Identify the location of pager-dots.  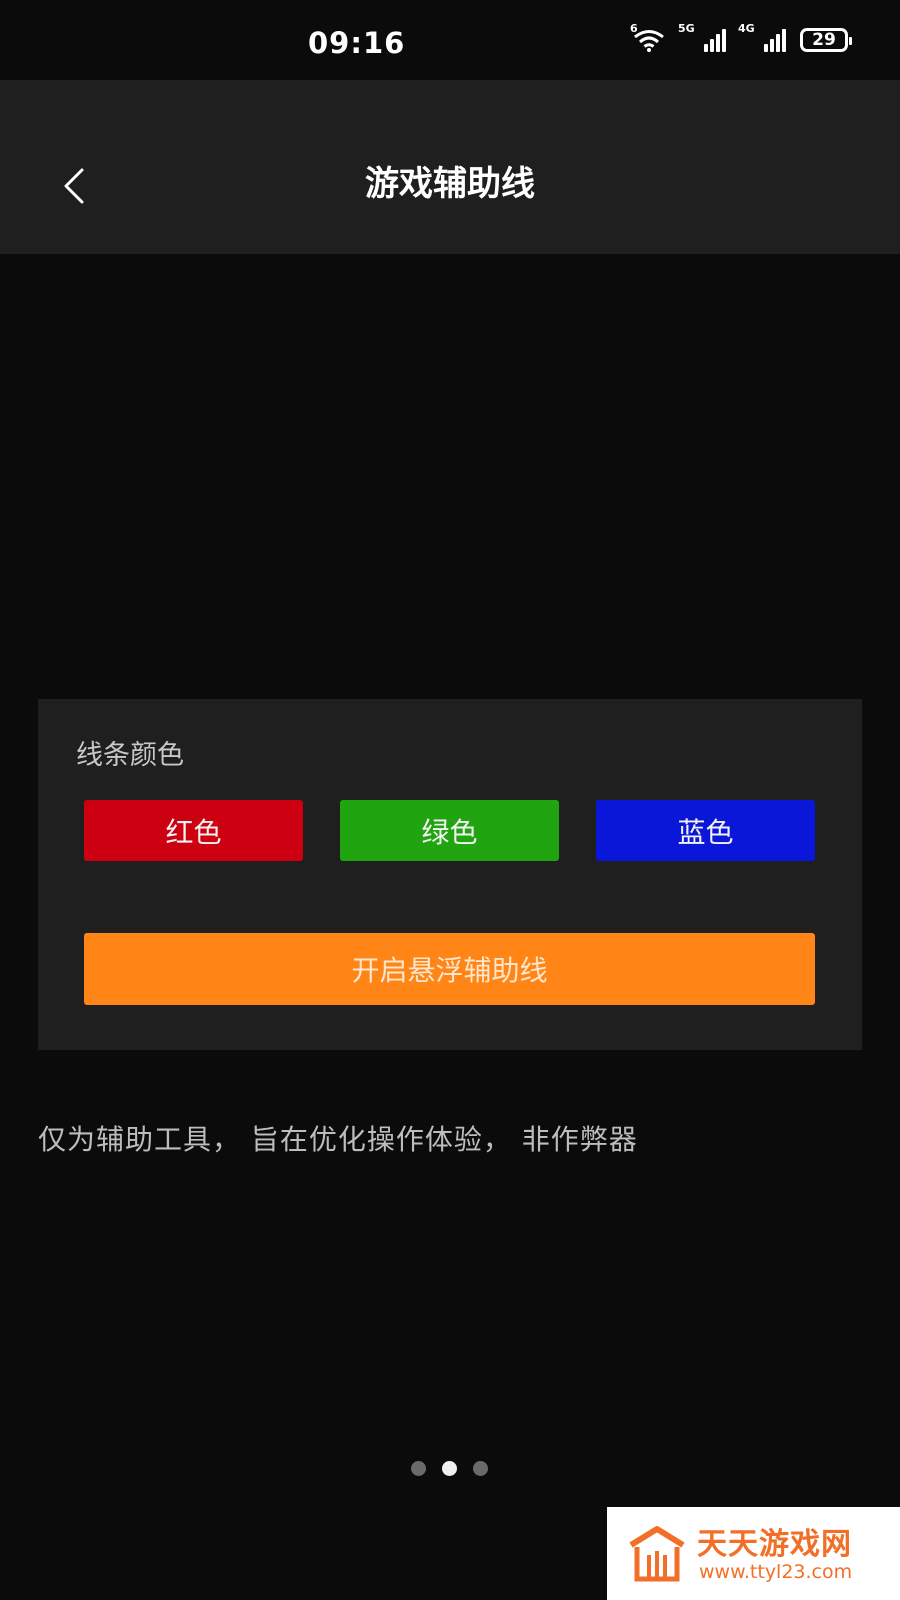
(449, 1468).